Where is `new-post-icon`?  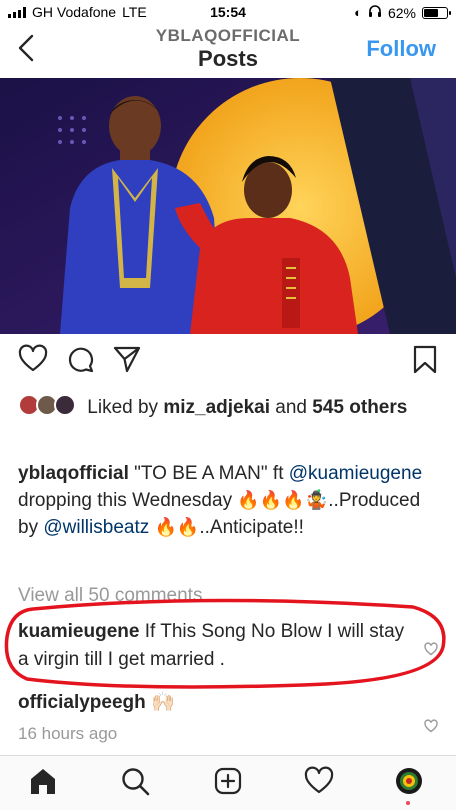 new-post-icon is located at coordinates (228, 781).